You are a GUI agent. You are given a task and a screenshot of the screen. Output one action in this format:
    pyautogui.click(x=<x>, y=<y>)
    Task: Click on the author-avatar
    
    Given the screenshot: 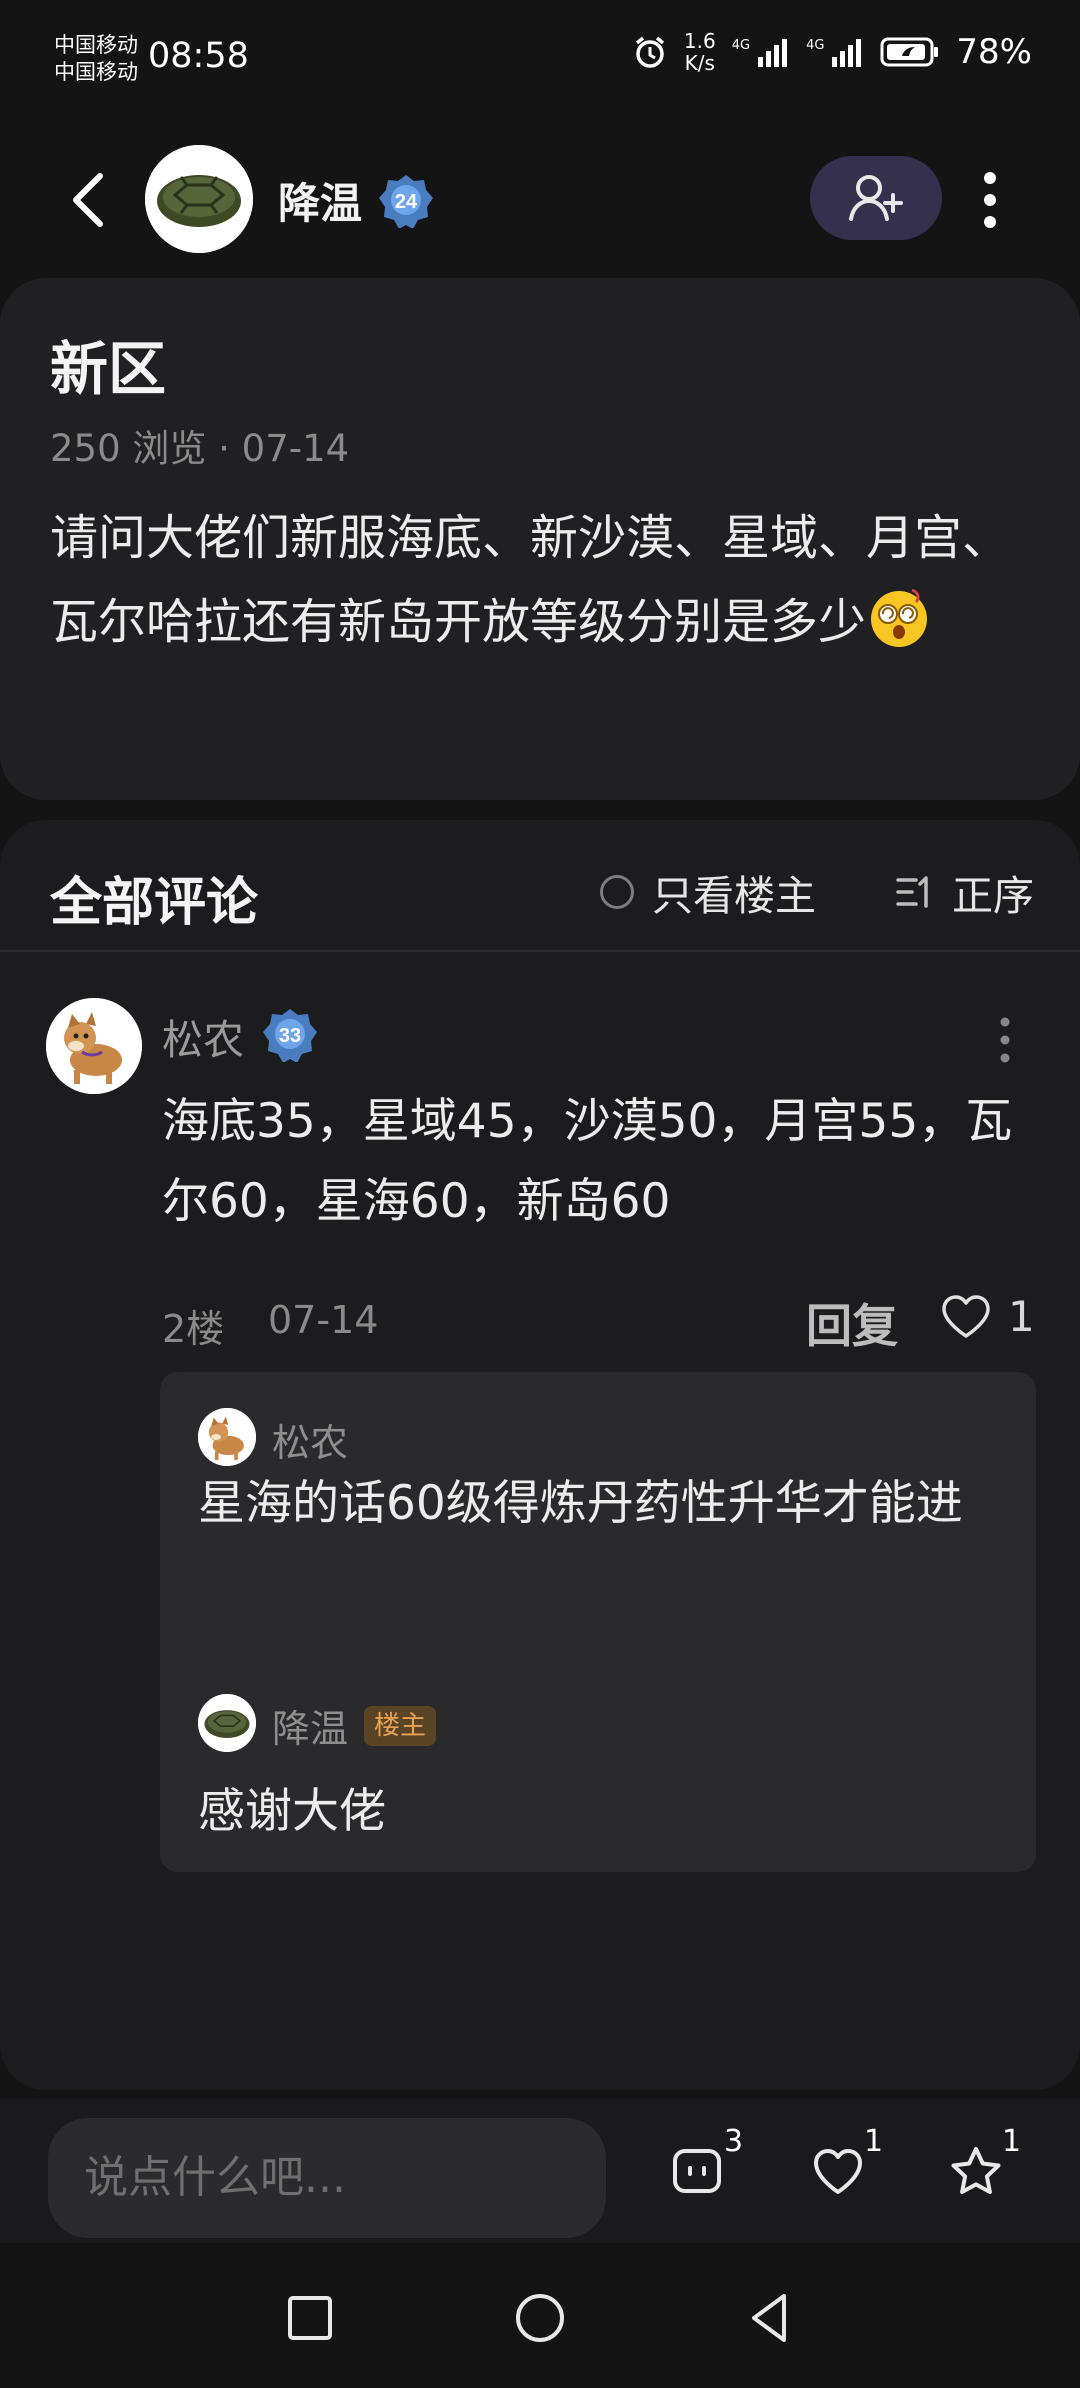 What is the action you would take?
    pyautogui.click(x=199, y=199)
    